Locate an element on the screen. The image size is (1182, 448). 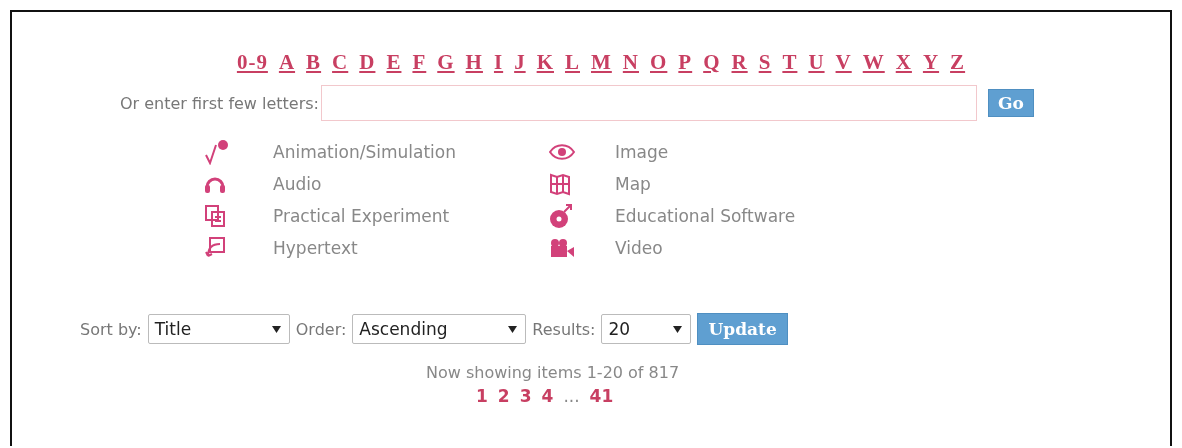
letter-link: I is located at coordinates (498, 62).